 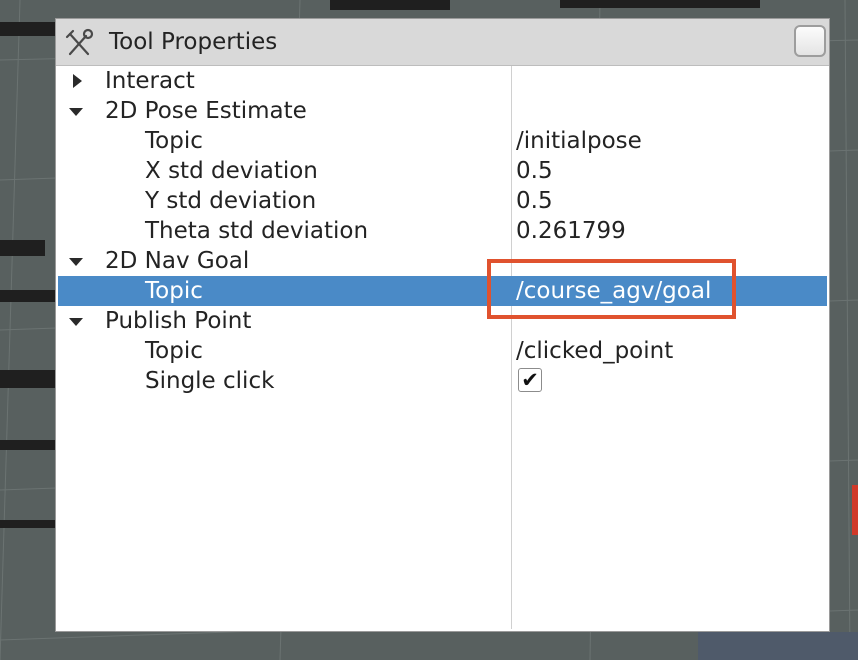 I want to click on single-click-checkbox: ✔, so click(x=530, y=380).